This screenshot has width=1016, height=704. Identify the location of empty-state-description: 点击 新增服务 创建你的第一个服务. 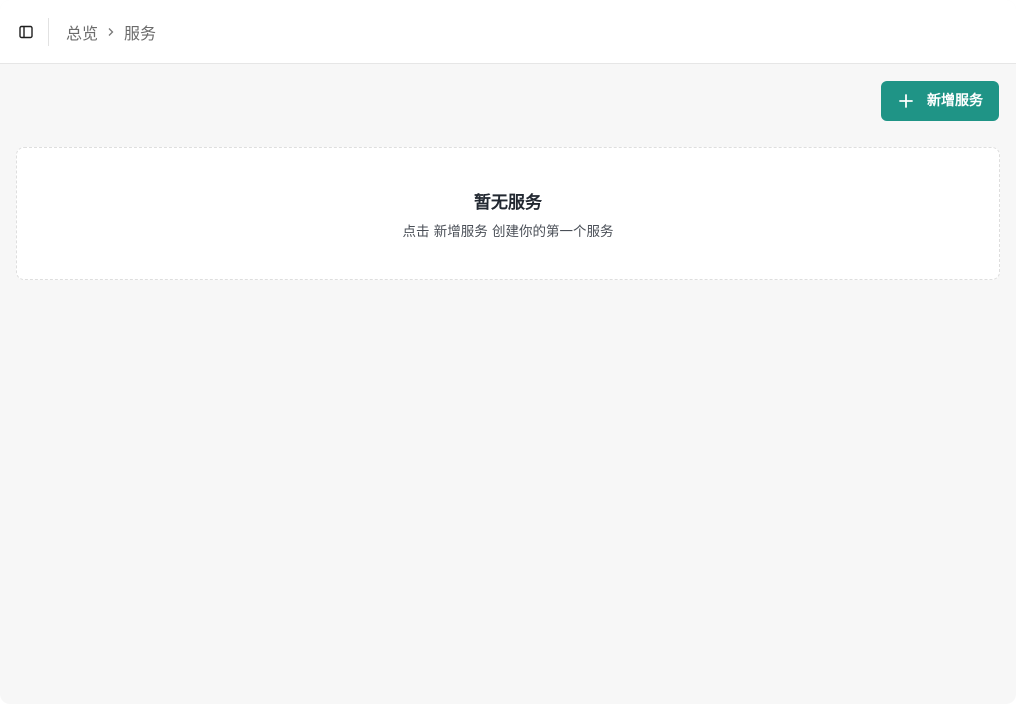
(508, 232).